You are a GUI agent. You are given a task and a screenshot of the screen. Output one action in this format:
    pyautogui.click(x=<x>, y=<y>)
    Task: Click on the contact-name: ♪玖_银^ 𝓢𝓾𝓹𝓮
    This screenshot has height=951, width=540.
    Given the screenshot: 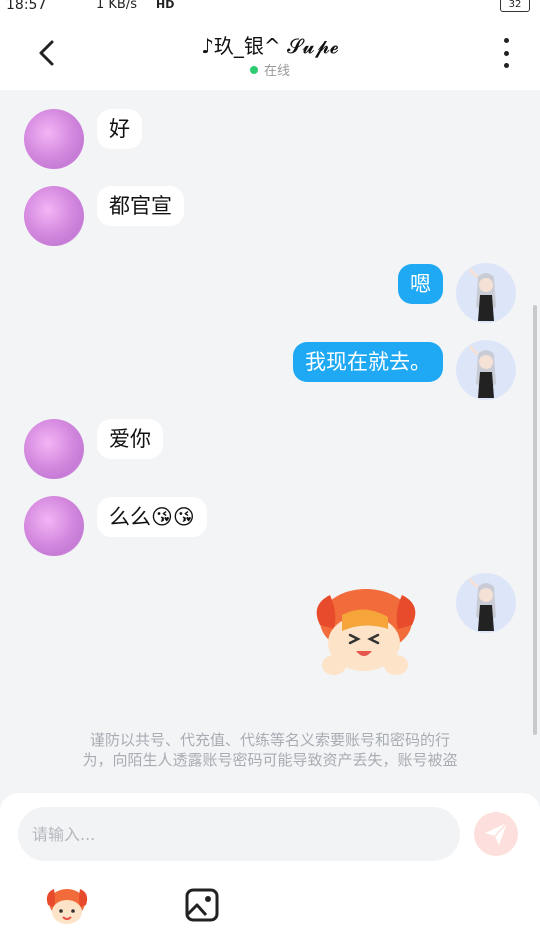 What is the action you would take?
    pyautogui.click(x=270, y=46)
    